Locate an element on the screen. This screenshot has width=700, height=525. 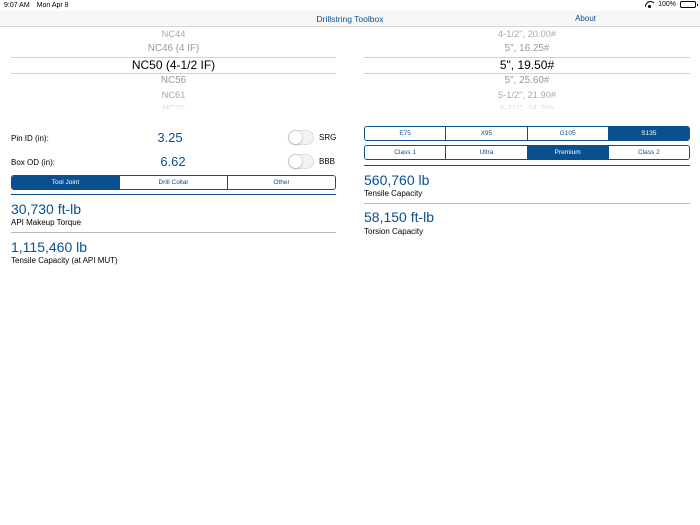
class-segment-premium: Premium is located at coordinates (567, 152).